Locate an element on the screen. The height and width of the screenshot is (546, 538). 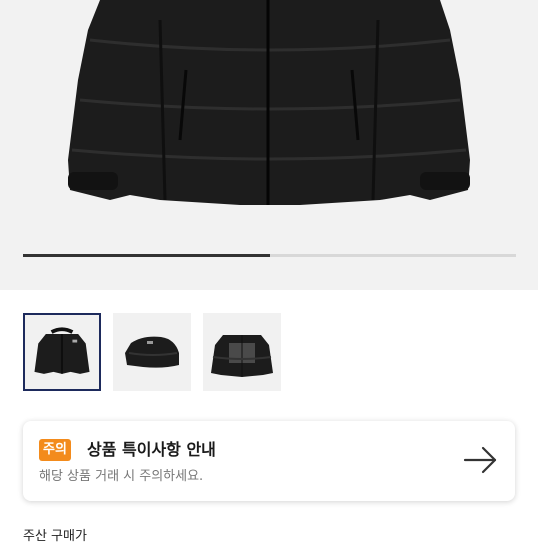
jacket-front-thumbnail is located at coordinates (62, 350).